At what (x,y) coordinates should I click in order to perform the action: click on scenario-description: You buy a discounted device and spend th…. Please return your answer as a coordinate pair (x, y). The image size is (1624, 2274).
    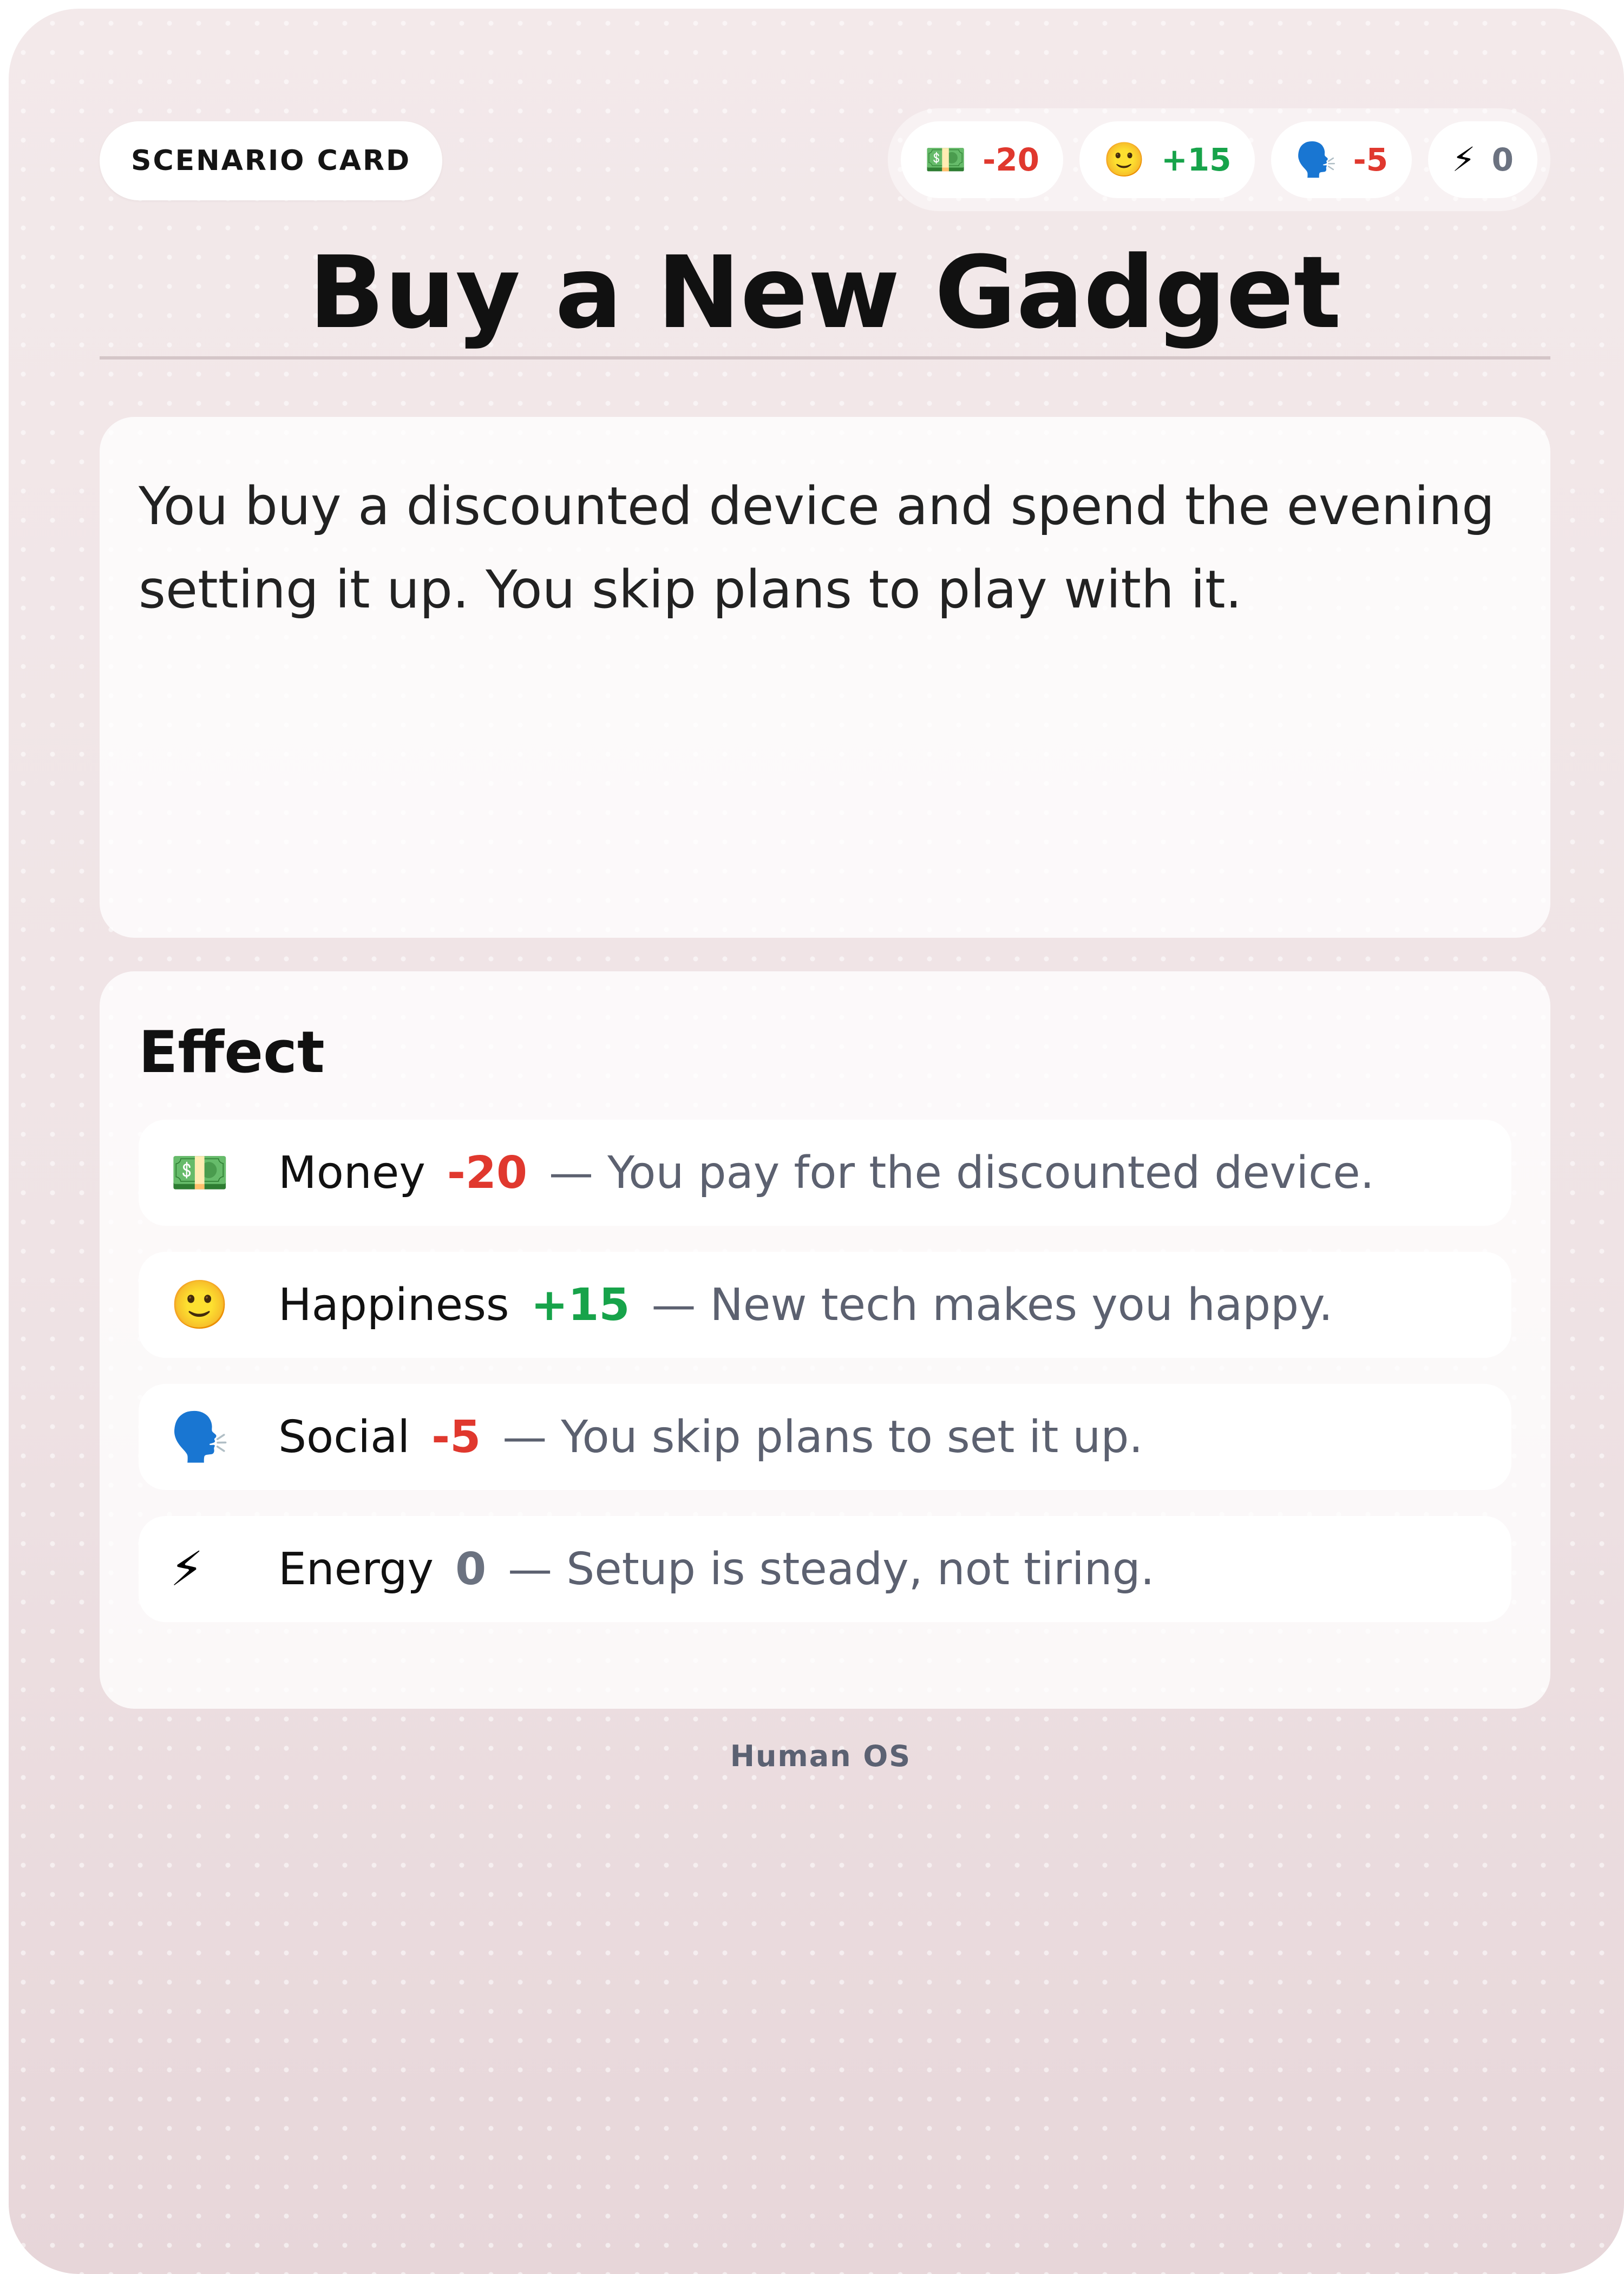
    Looking at the image, I should click on (817, 548).